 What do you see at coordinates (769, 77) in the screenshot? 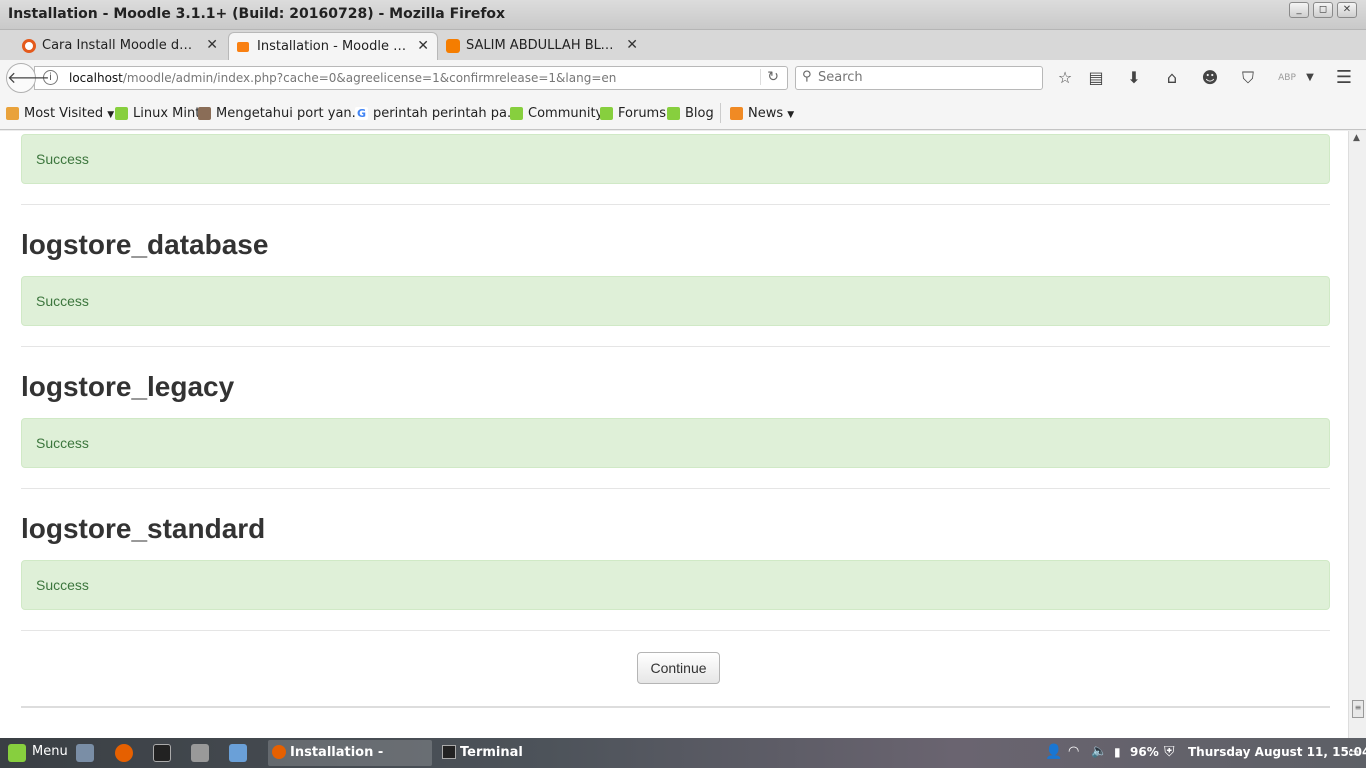
I see `reload-icon: ↻` at bounding box center [769, 77].